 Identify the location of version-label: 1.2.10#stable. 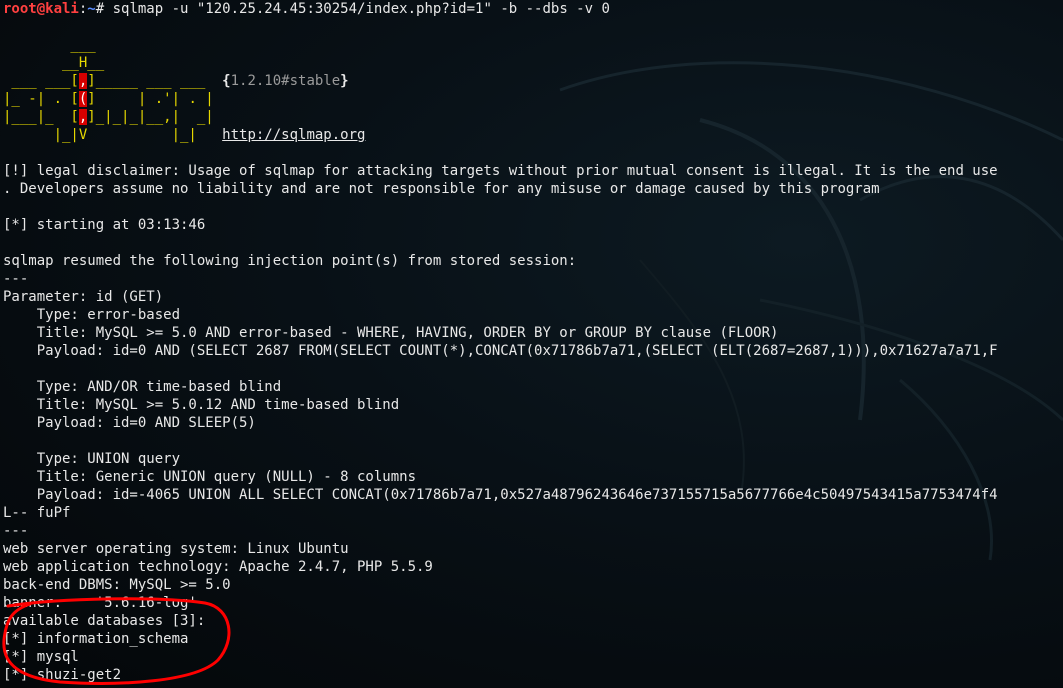
(285, 81).